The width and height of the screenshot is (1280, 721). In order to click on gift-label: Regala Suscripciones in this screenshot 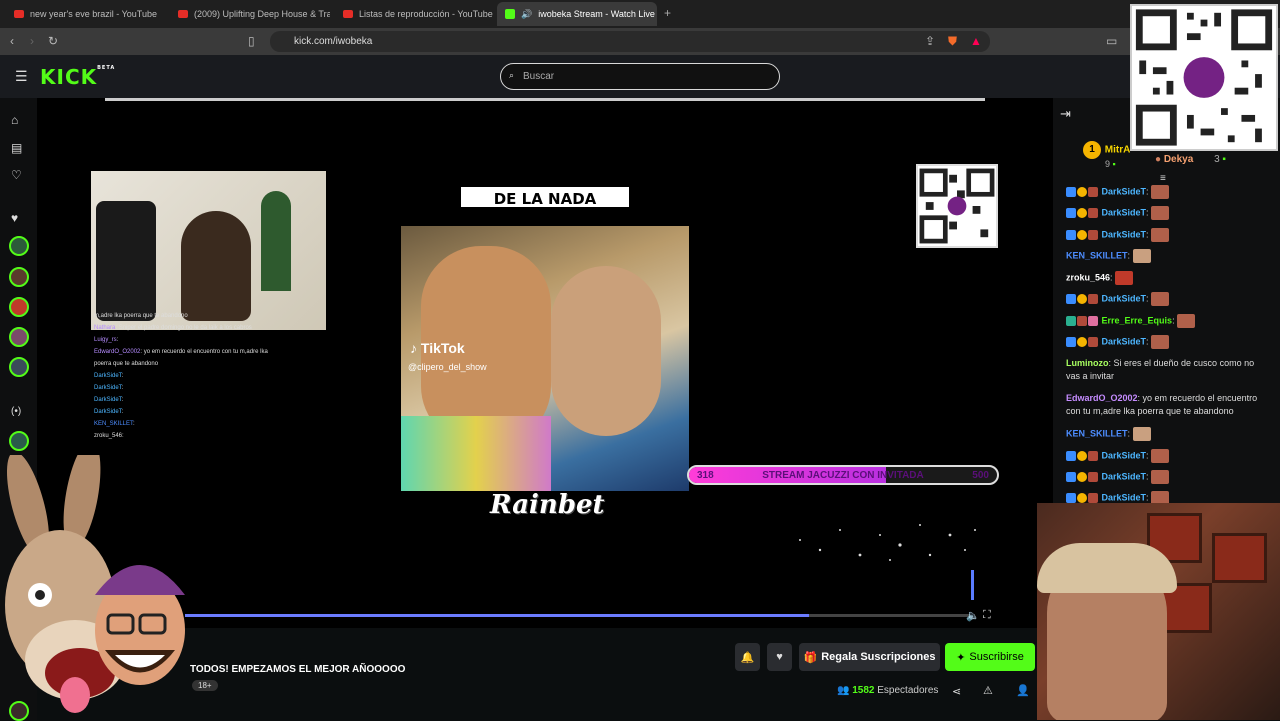, I will do `click(878, 657)`.